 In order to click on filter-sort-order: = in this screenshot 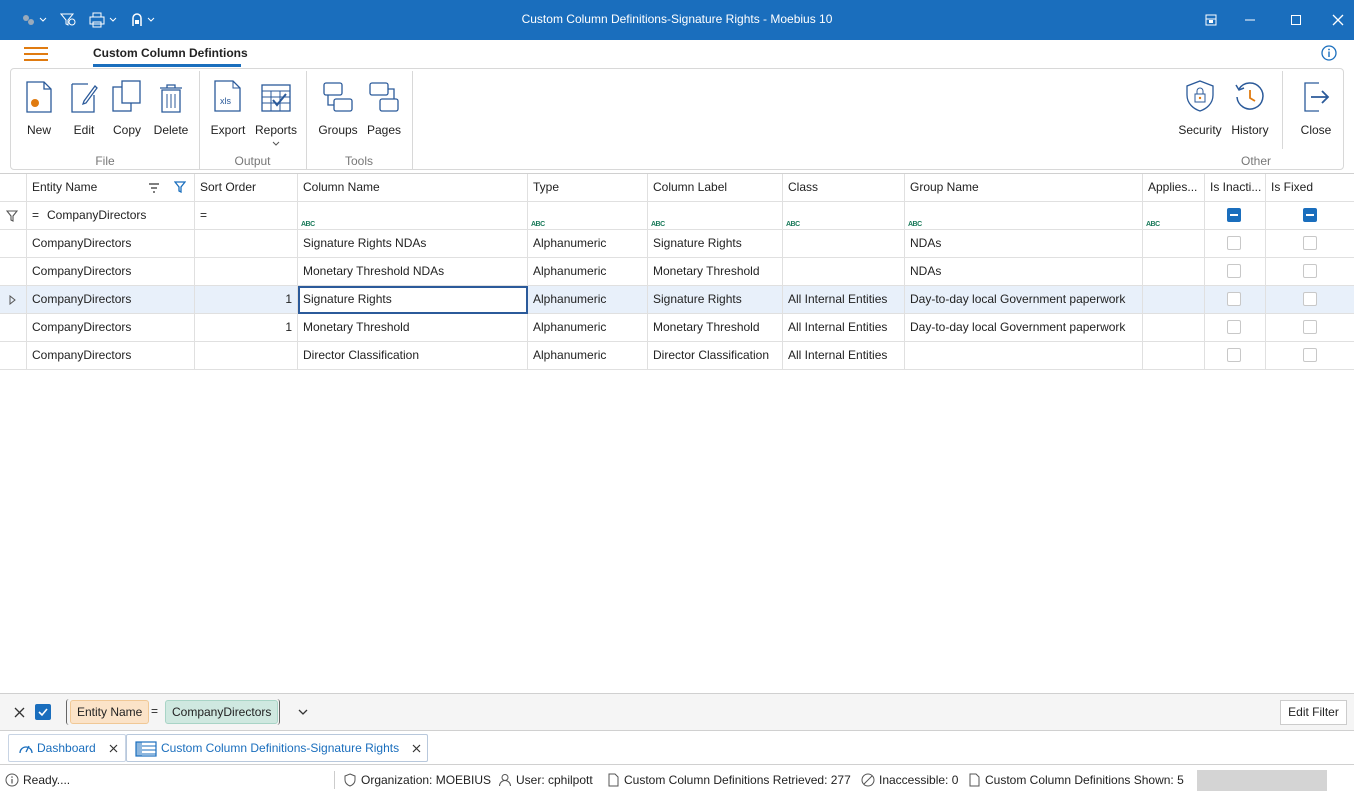, I will do `click(246, 216)`.